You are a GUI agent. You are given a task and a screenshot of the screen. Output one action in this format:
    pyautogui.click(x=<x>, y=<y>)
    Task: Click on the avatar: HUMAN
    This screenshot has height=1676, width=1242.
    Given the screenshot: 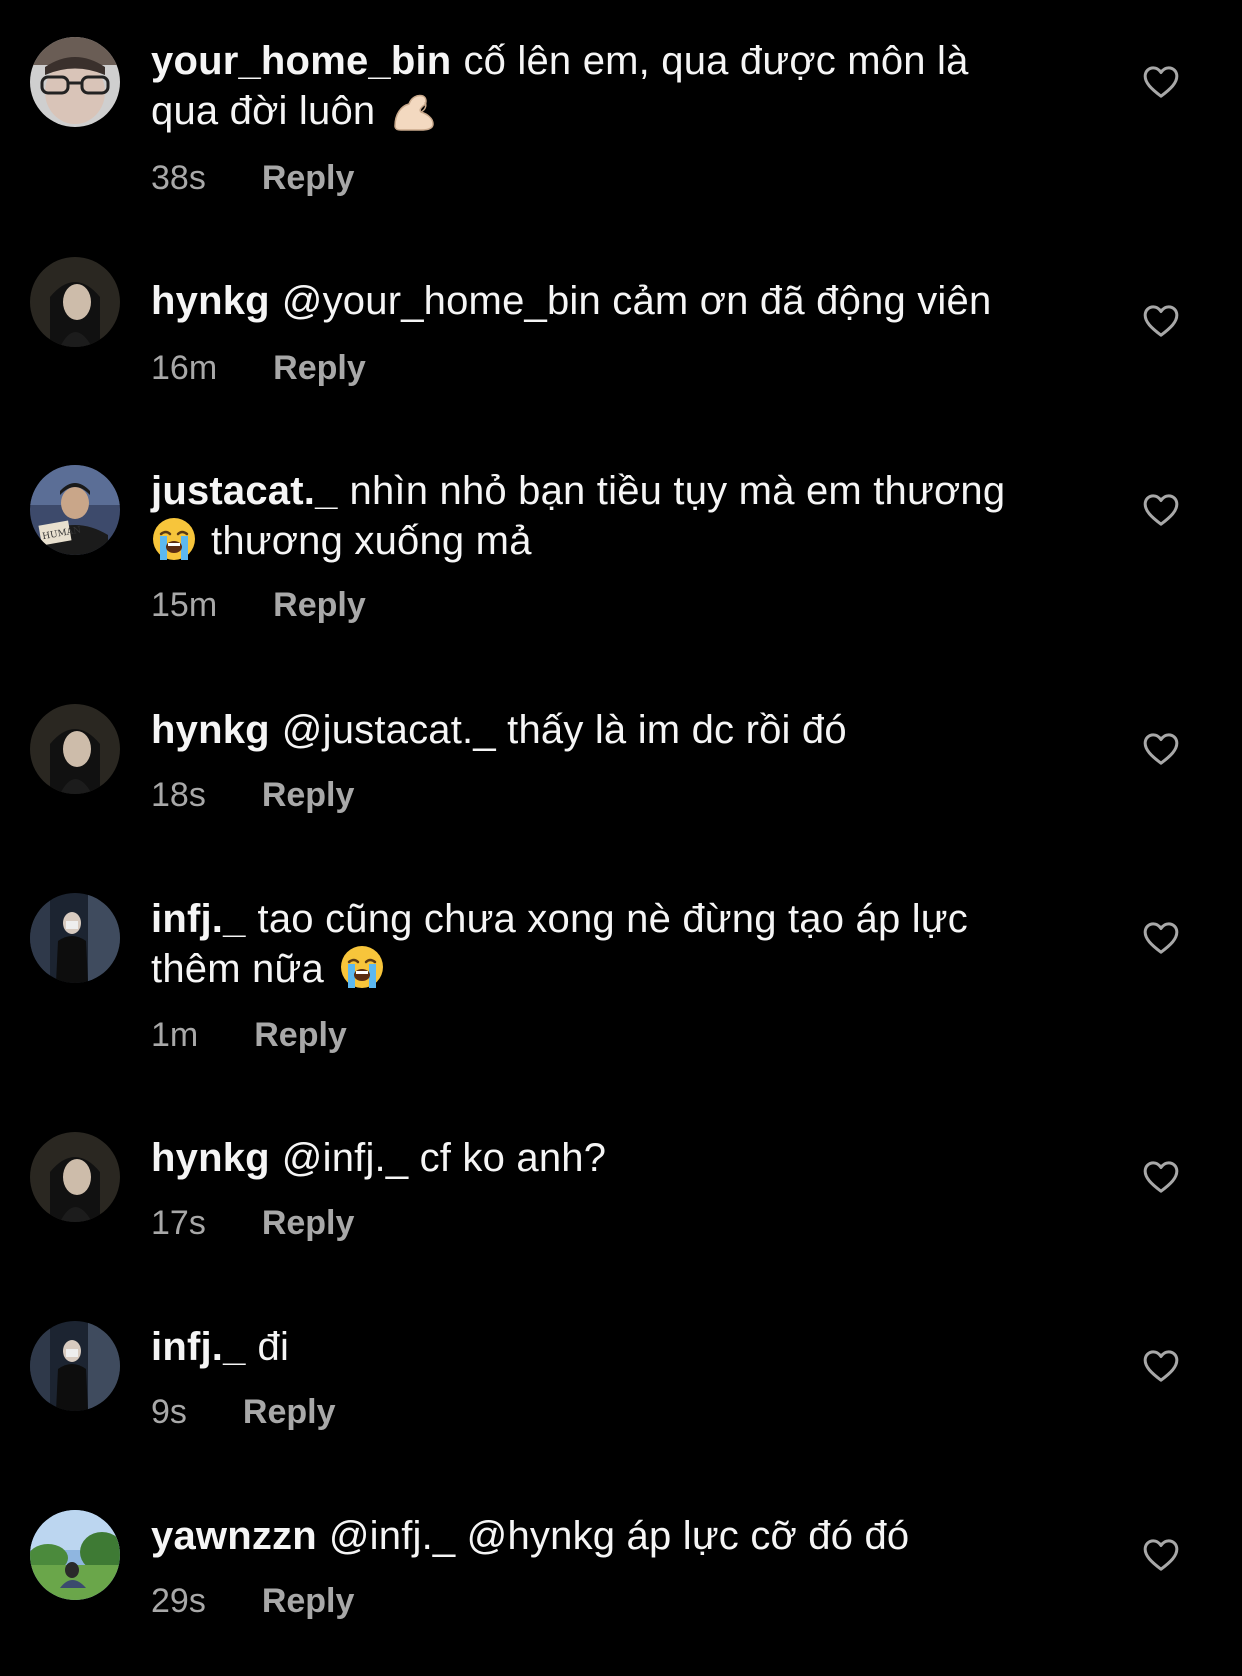 What is the action you would take?
    pyautogui.click(x=75, y=510)
    